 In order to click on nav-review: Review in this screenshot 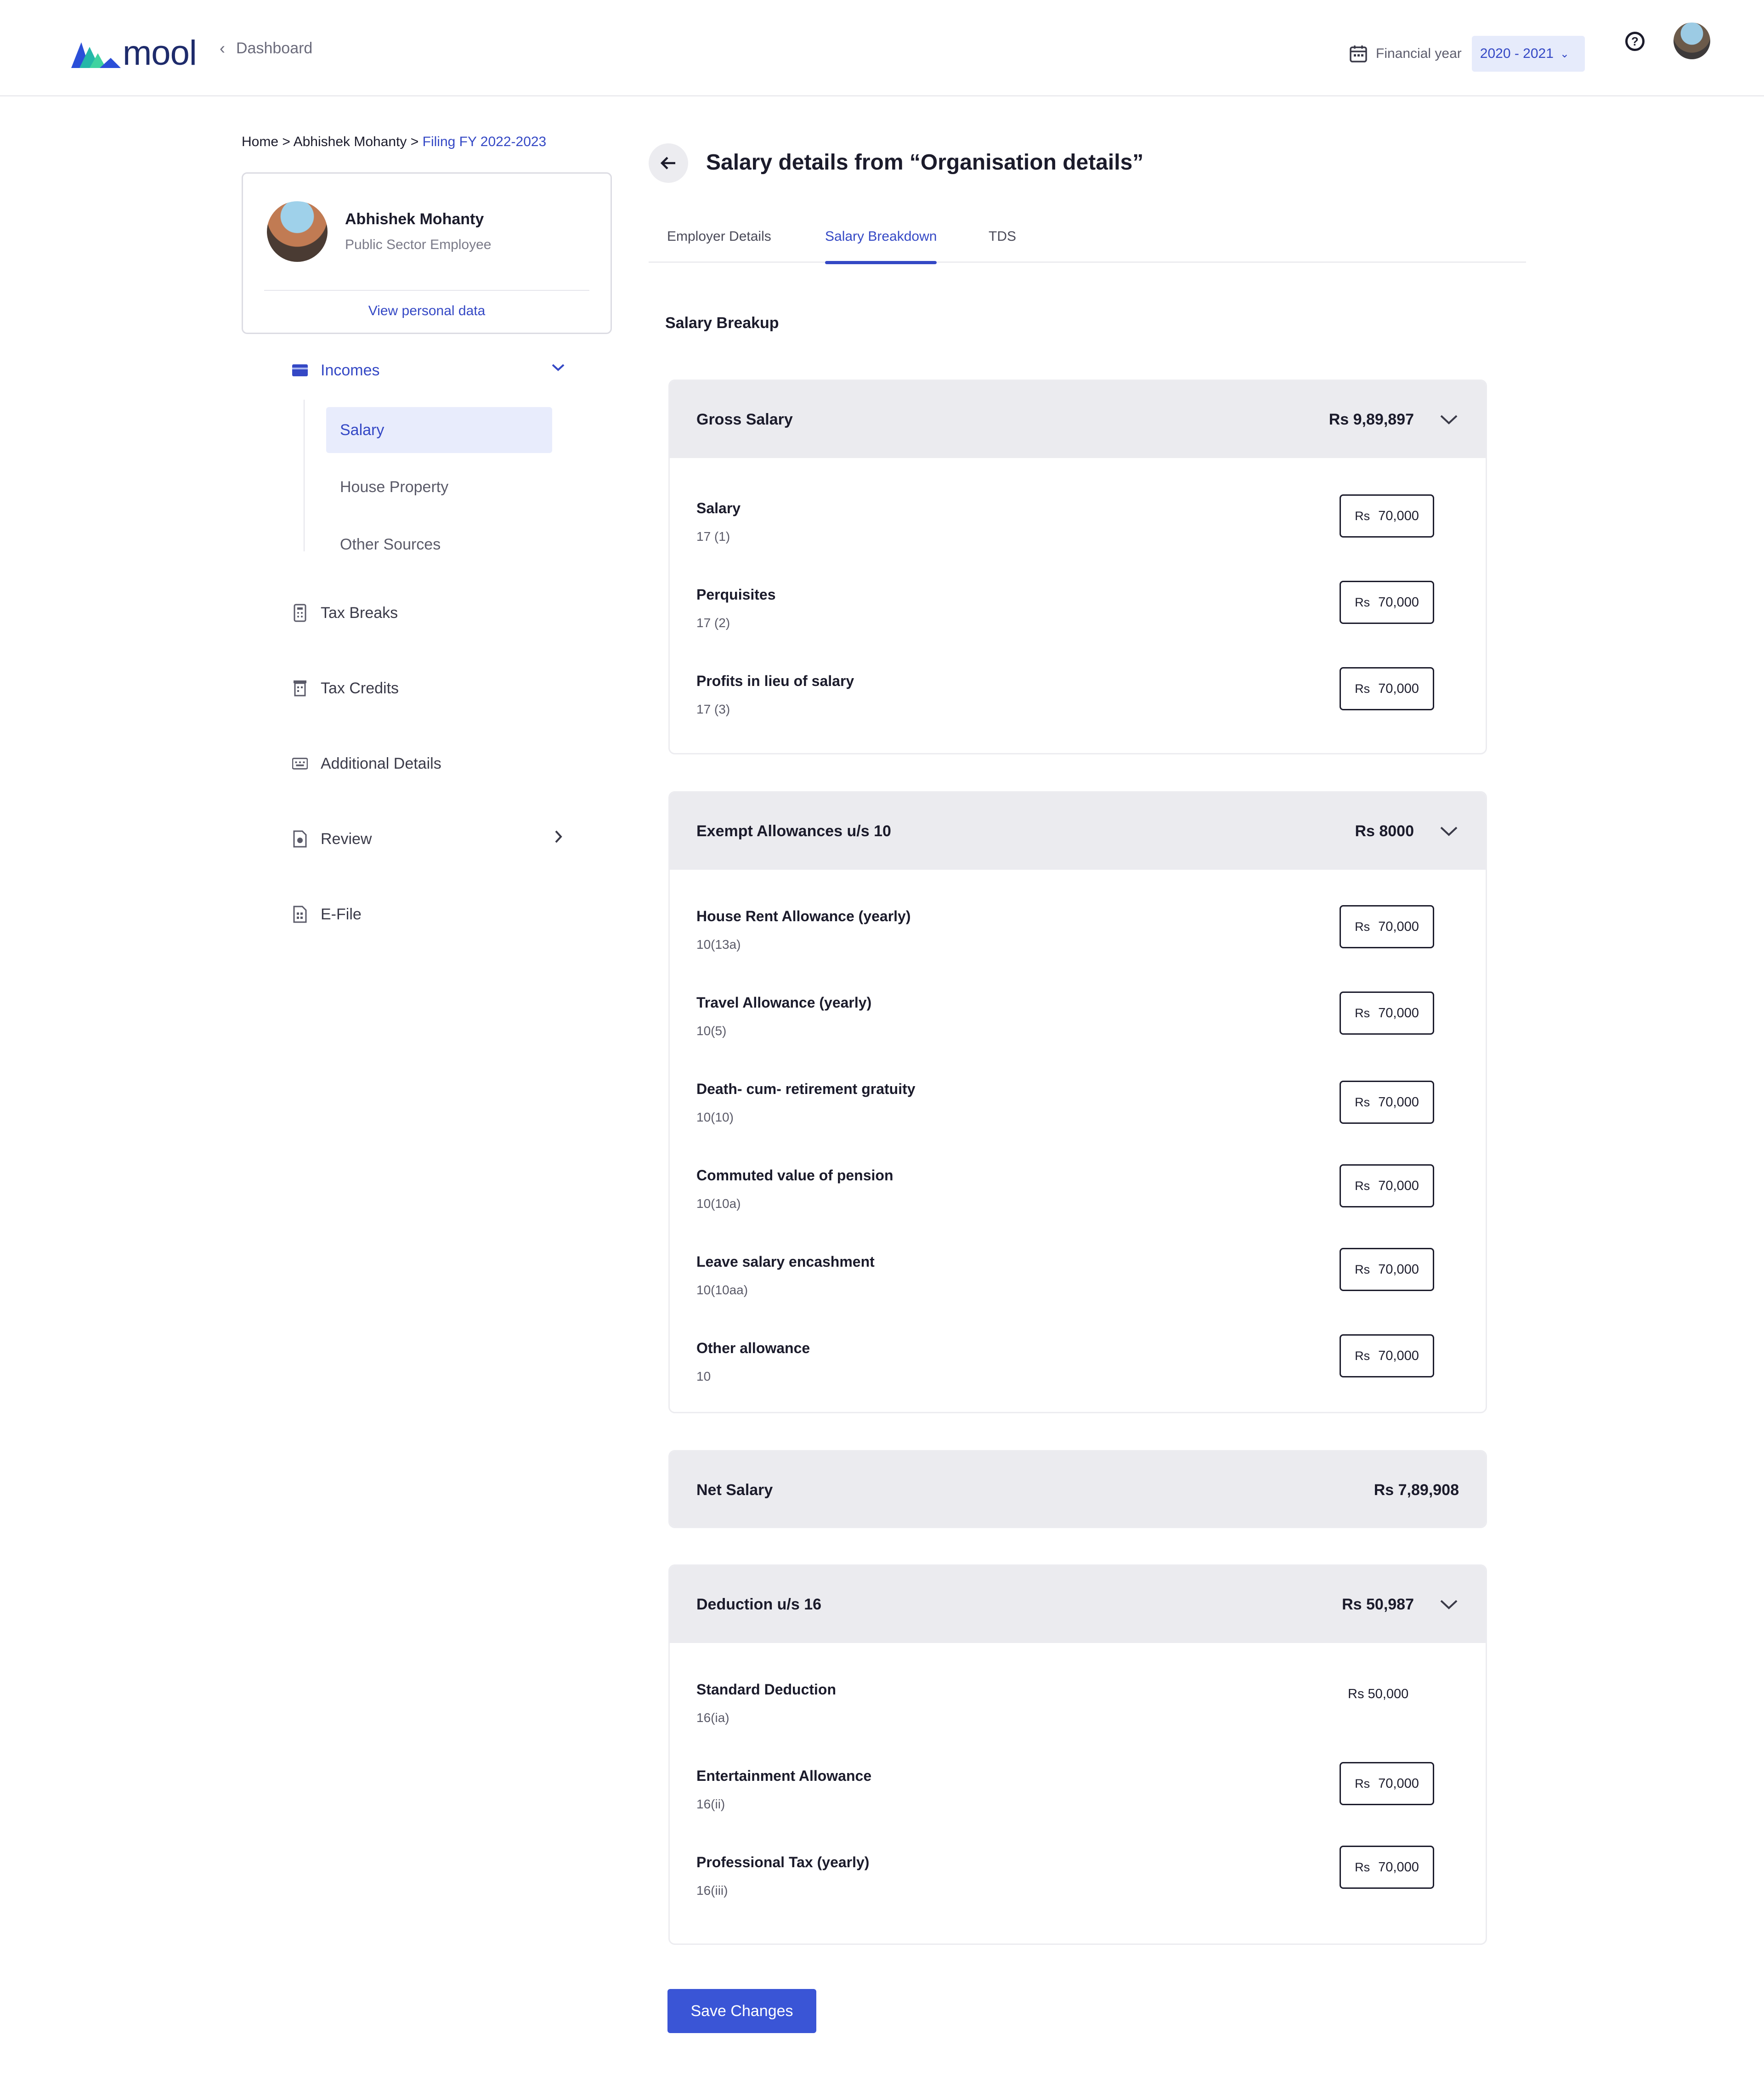, I will do `click(332, 839)`.